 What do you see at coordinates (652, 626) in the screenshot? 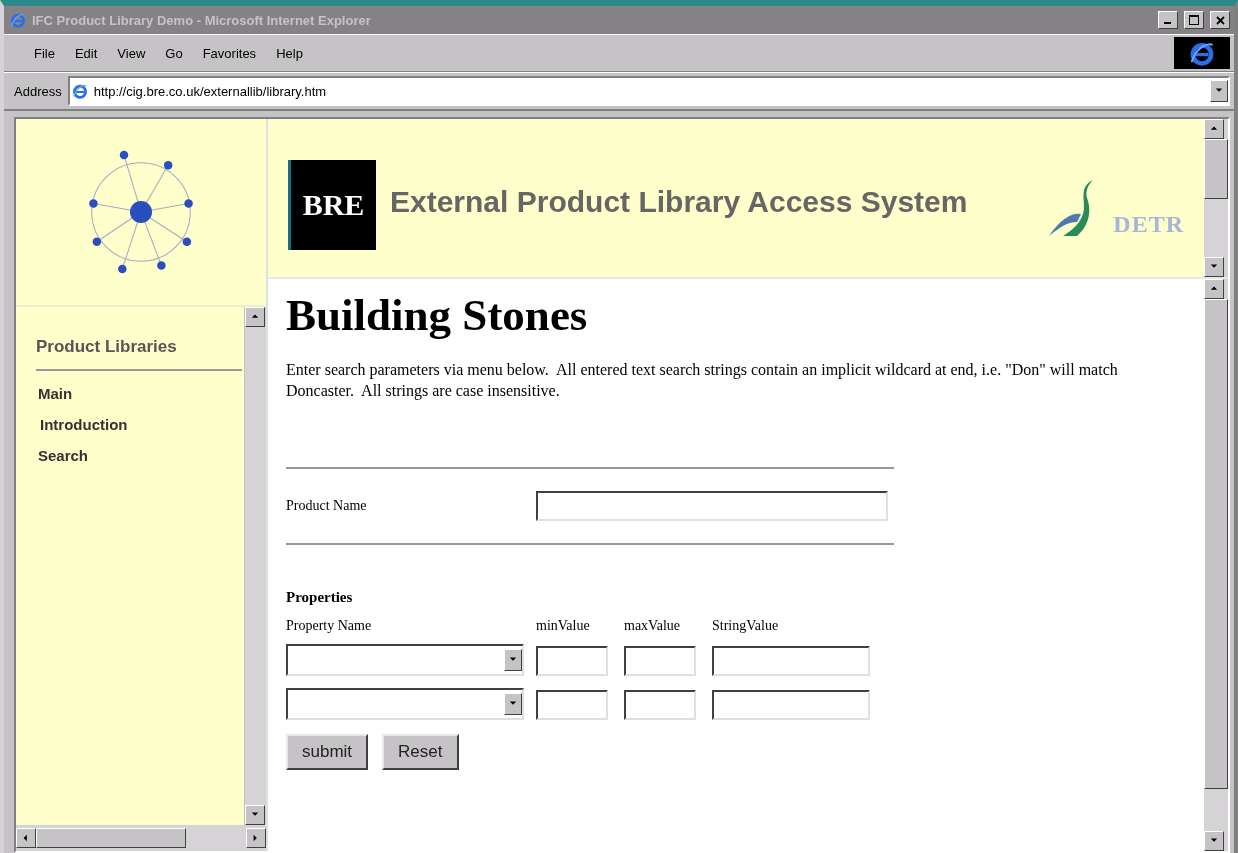
I see `column-label: maxValue` at bounding box center [652, 626].